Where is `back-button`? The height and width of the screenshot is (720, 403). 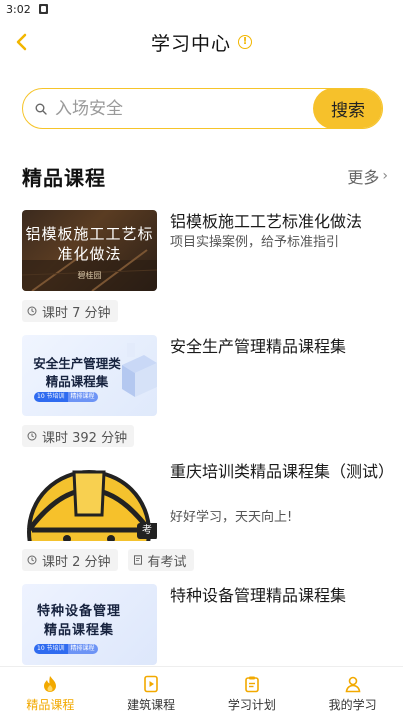 back-button is located at coordinates (22, 42).